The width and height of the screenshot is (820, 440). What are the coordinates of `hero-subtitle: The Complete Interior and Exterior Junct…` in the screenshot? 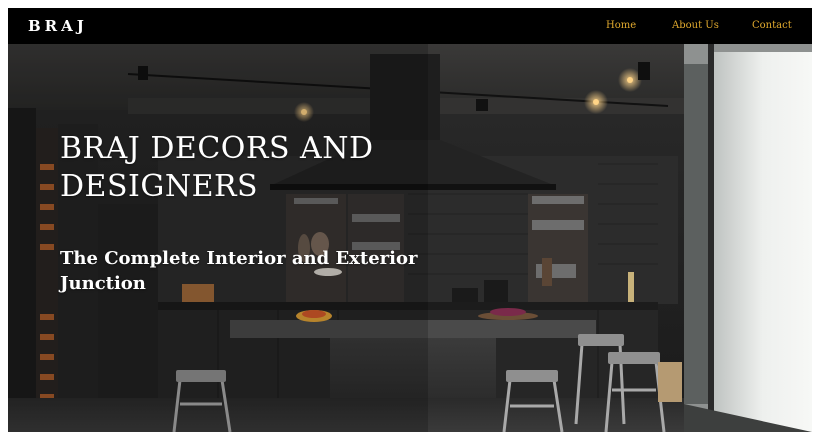 It's located at (239, 271).